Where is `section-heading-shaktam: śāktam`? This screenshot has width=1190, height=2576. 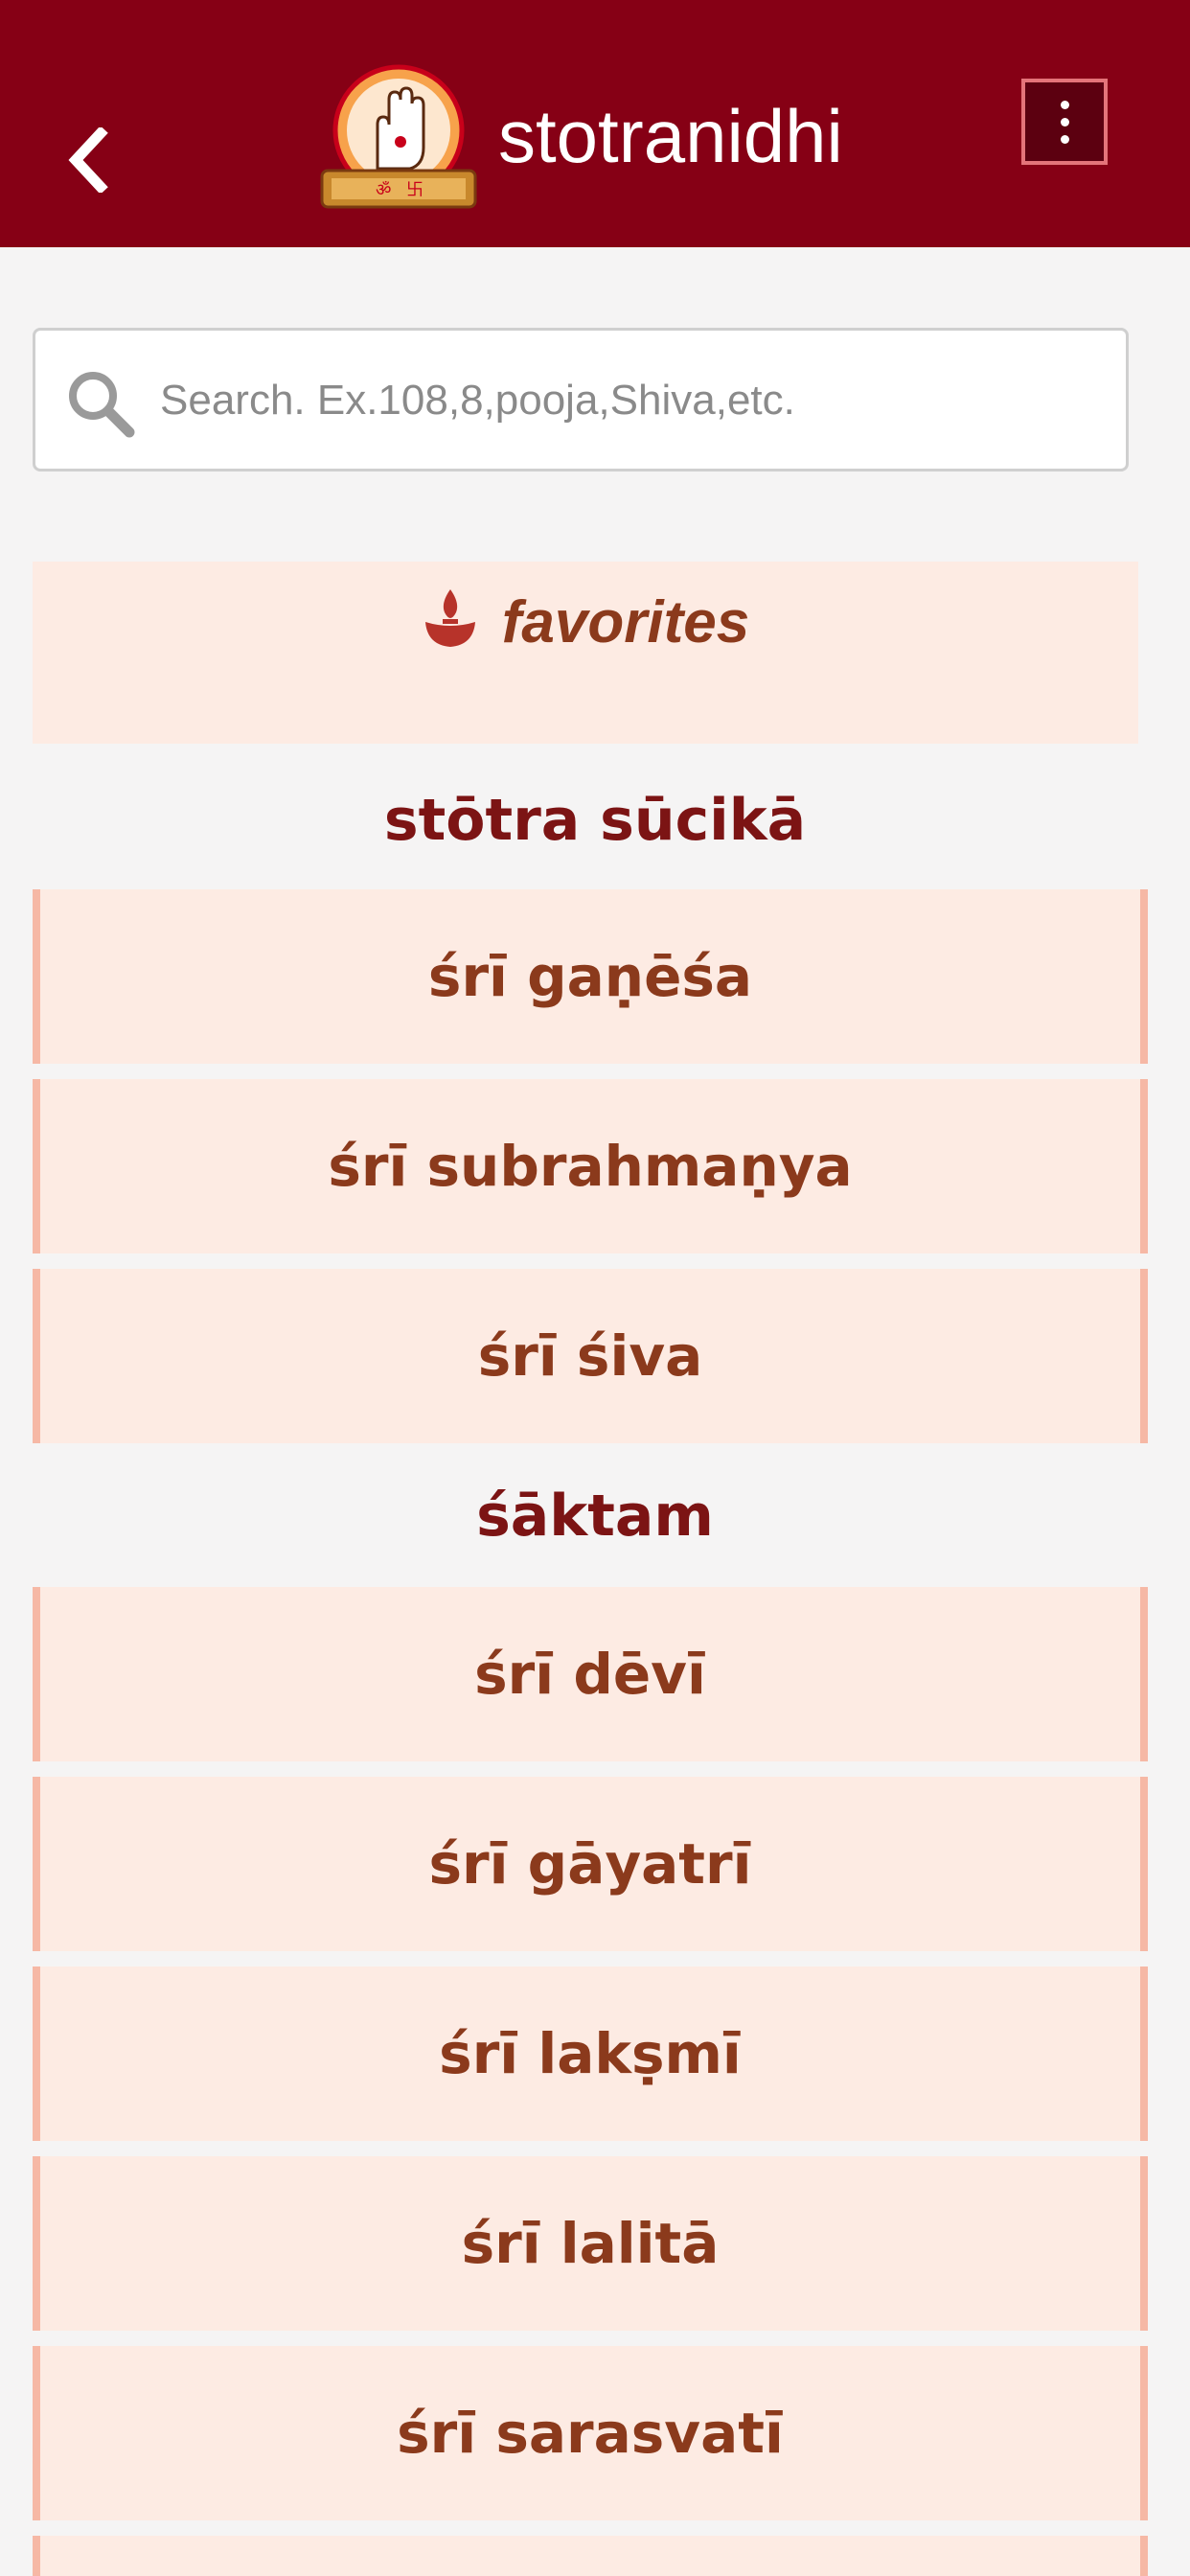 section-heading-shaktam: śāktam is located at coordinates (595, 1516).